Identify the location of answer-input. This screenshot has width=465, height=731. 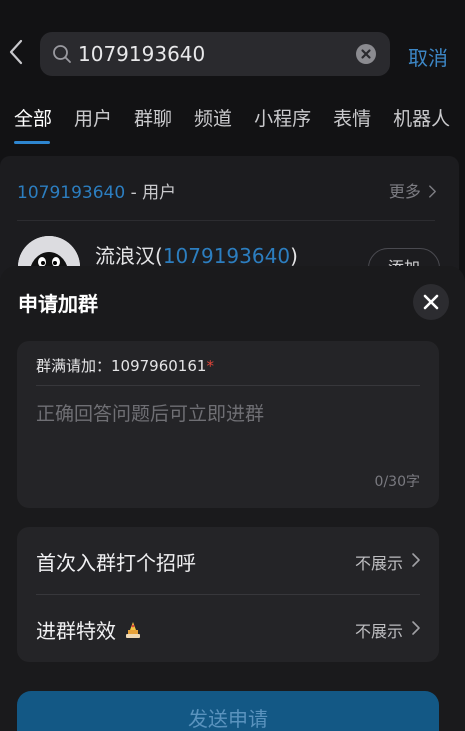
(228, 434).